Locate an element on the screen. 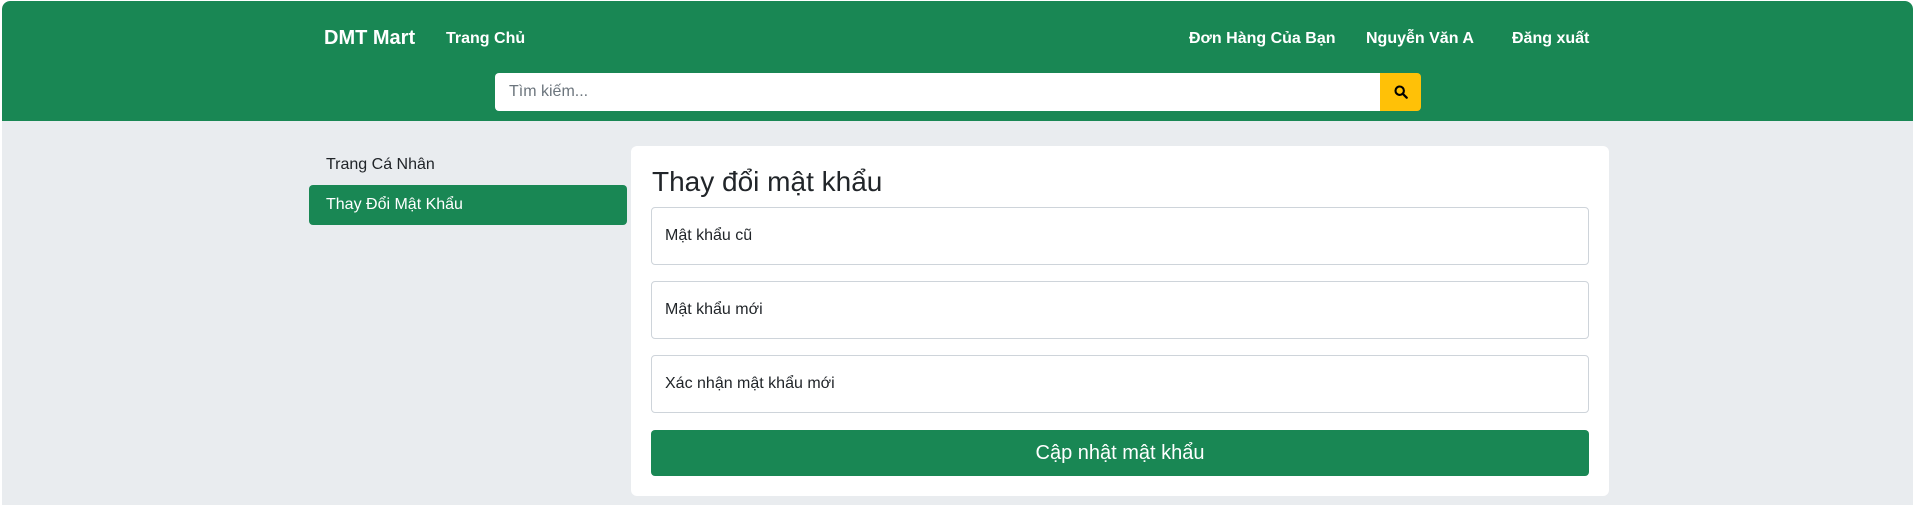 Image resolution: width=1917 pixels, height=505 pixels. search-icon is located at coordinates (1400, 92).